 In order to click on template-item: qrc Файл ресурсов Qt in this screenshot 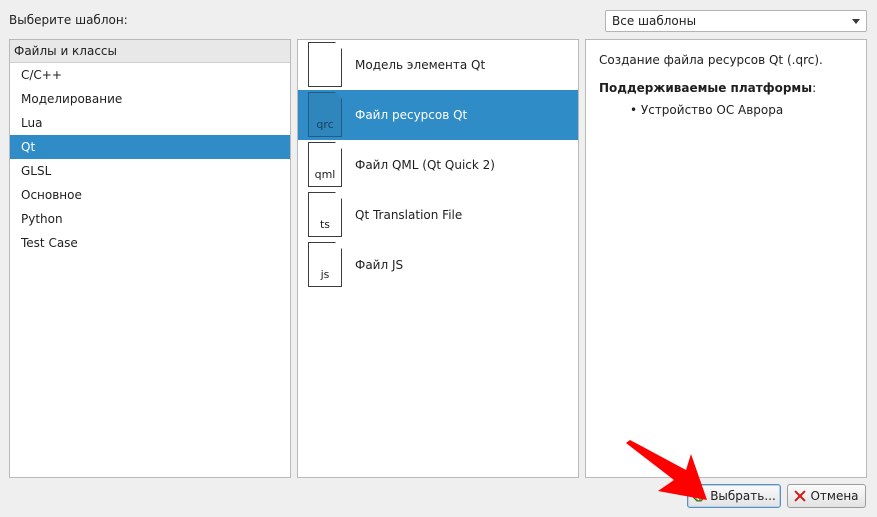, I will do `click(438, 115)`.